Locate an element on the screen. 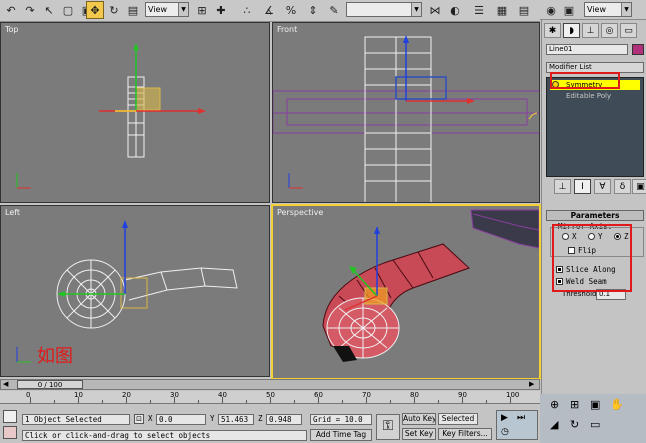 The width and height of the screenshot is (646, 443). viewport-navigation: ⊕ ⊞ ▣ ✋ ◢ ↻ ▭ is located at coordinates (593, 418).